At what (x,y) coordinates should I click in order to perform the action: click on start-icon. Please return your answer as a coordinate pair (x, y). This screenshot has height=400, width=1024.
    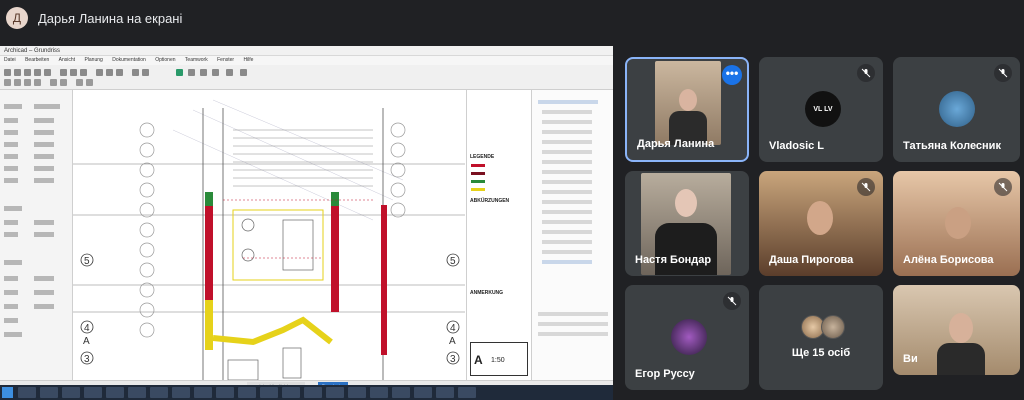
    Looking at the image, I should click on (7, 392).